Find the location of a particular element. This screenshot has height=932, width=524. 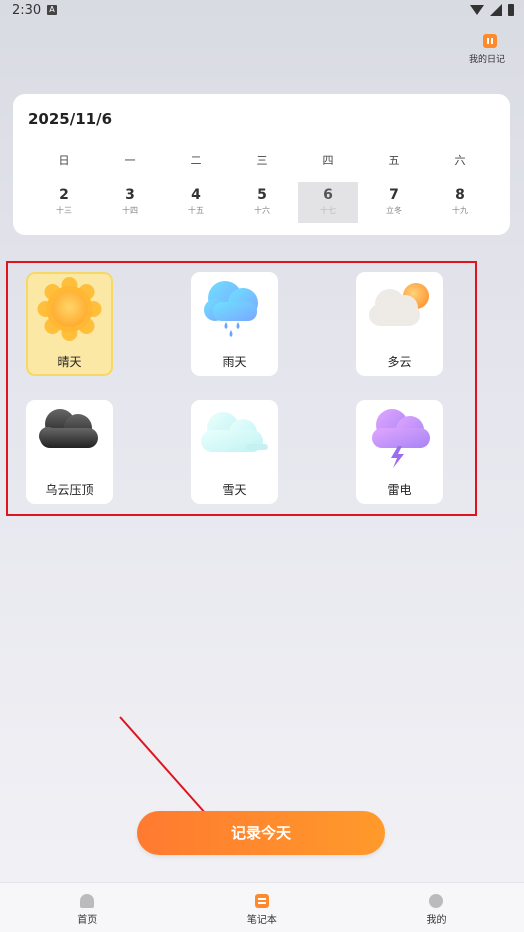

weather-option-thunder: 雷电 is located at coordinates (399, 452).